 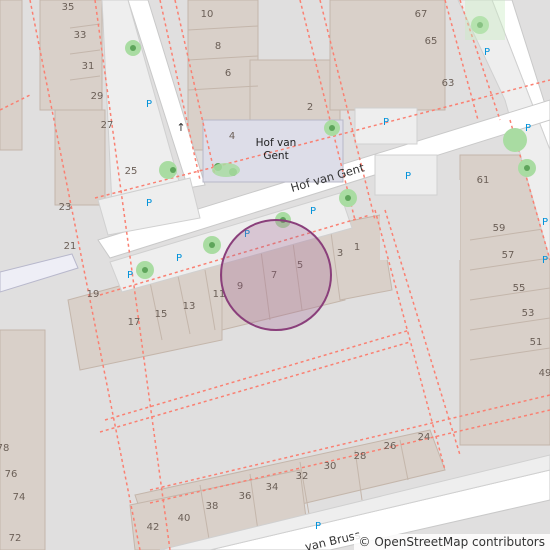 What do you see at coordinates (451, 542) in the screenshot?
I see `attribution-text: © OpenStreetMap contributors` at bounding box center [451, 542].